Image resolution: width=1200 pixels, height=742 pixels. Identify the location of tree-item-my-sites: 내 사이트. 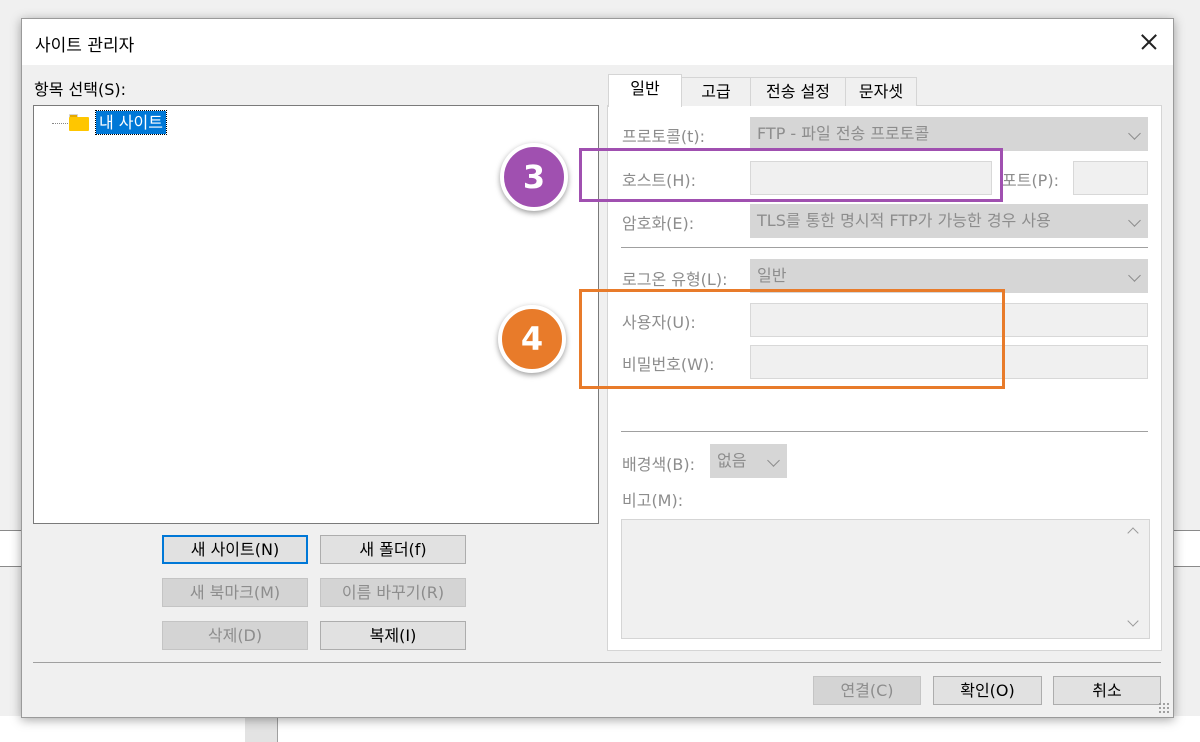
(131, 122).